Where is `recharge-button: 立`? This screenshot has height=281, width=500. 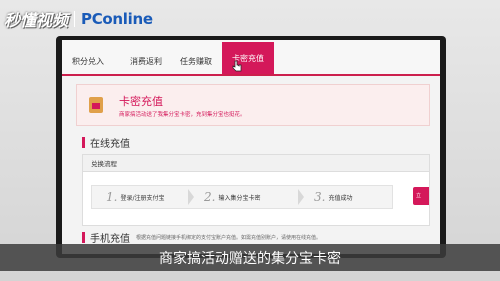 recharge-button: 立 is located at coordinates (421, 196).